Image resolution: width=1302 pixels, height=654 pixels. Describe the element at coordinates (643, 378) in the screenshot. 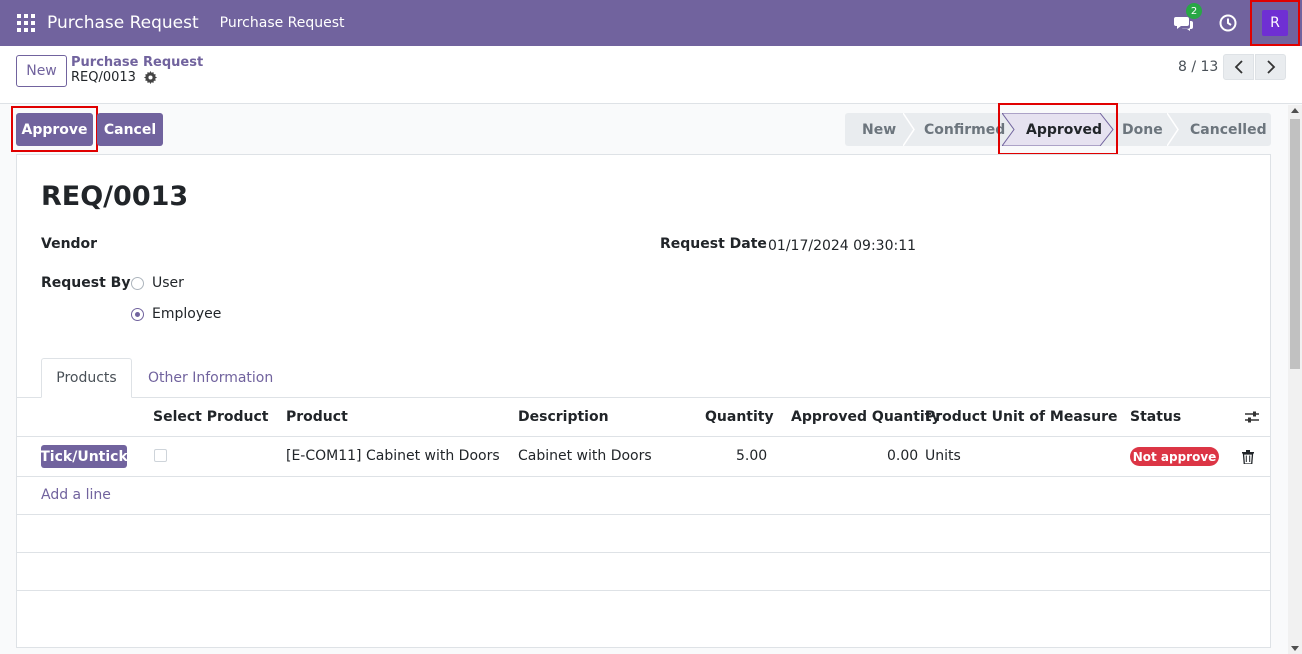

I see `notebook-tabs: Products Other Information` at that location.